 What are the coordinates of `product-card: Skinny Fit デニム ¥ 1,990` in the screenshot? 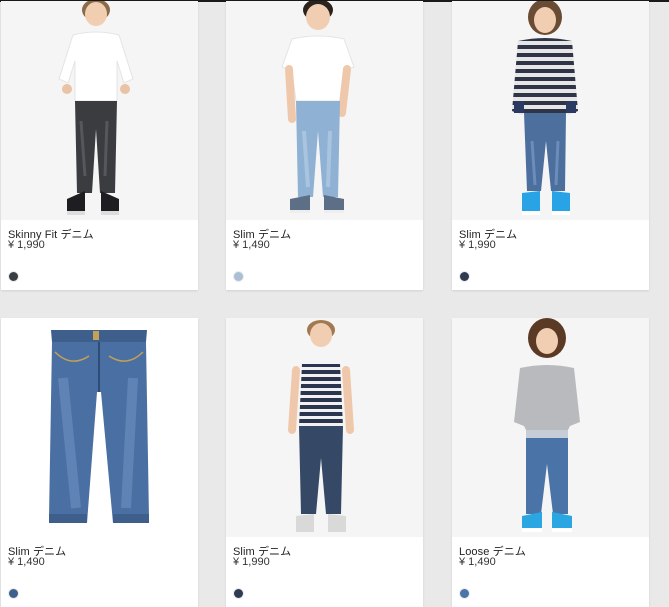 It's located at (99, 145).